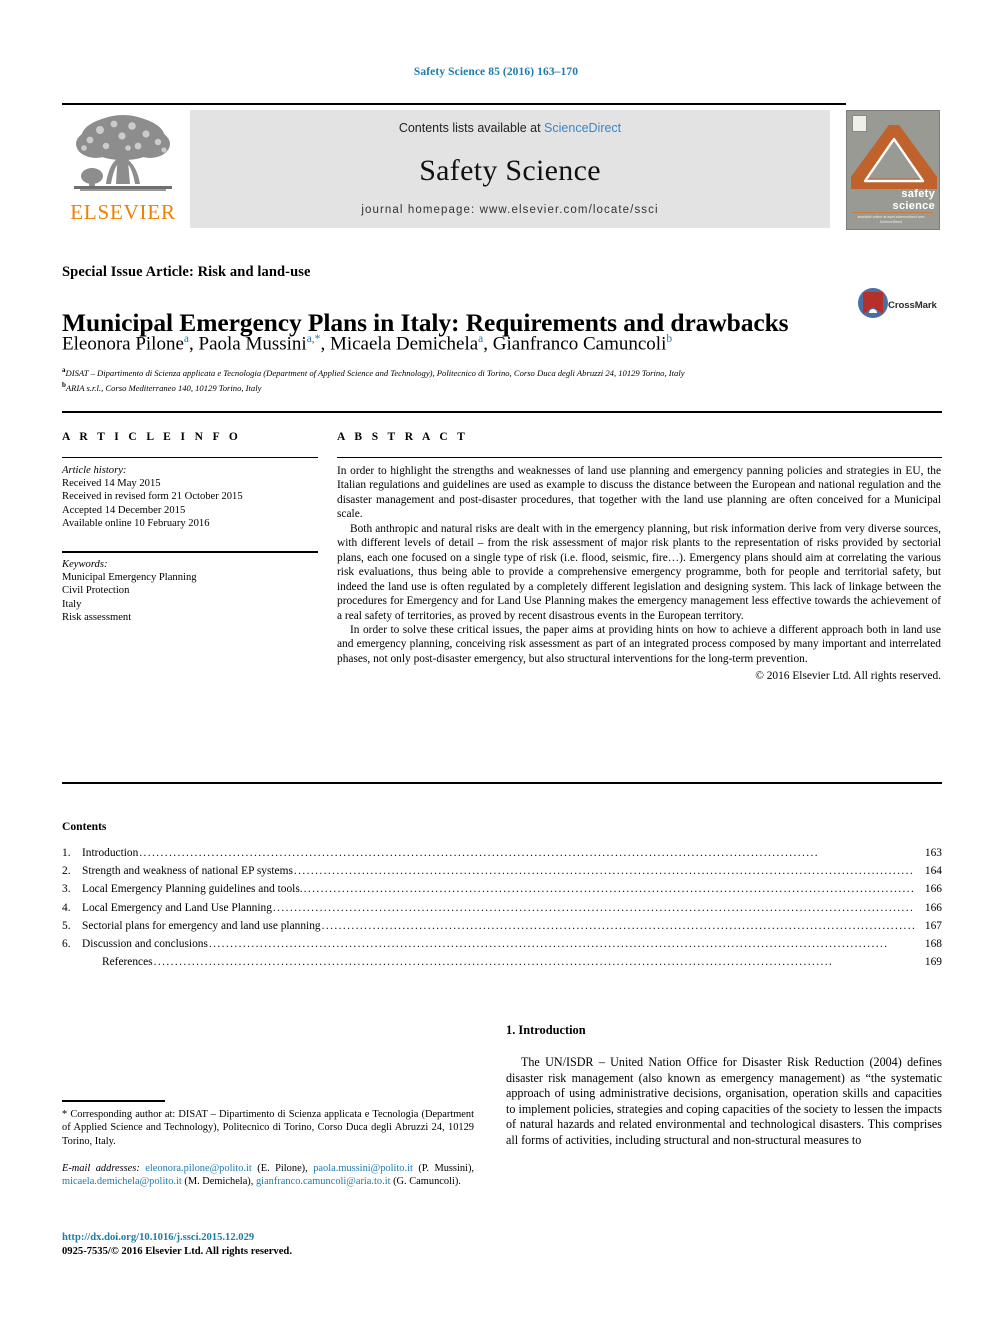 The image size is (992, 1323). Describe the element at coordinates (582, 128) in the screenshot. I see `sciencedirect-link: ScienceDirect` at that location.